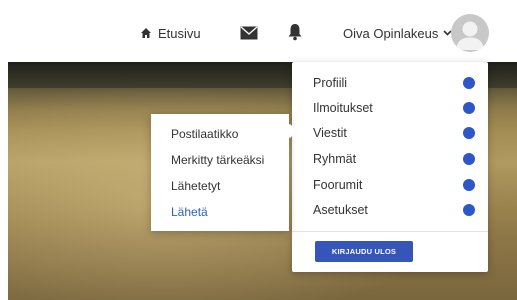  Describe the element at coordinates (330, 83) in the screenshot. I see `menu-item-label: Profiili` at that location.